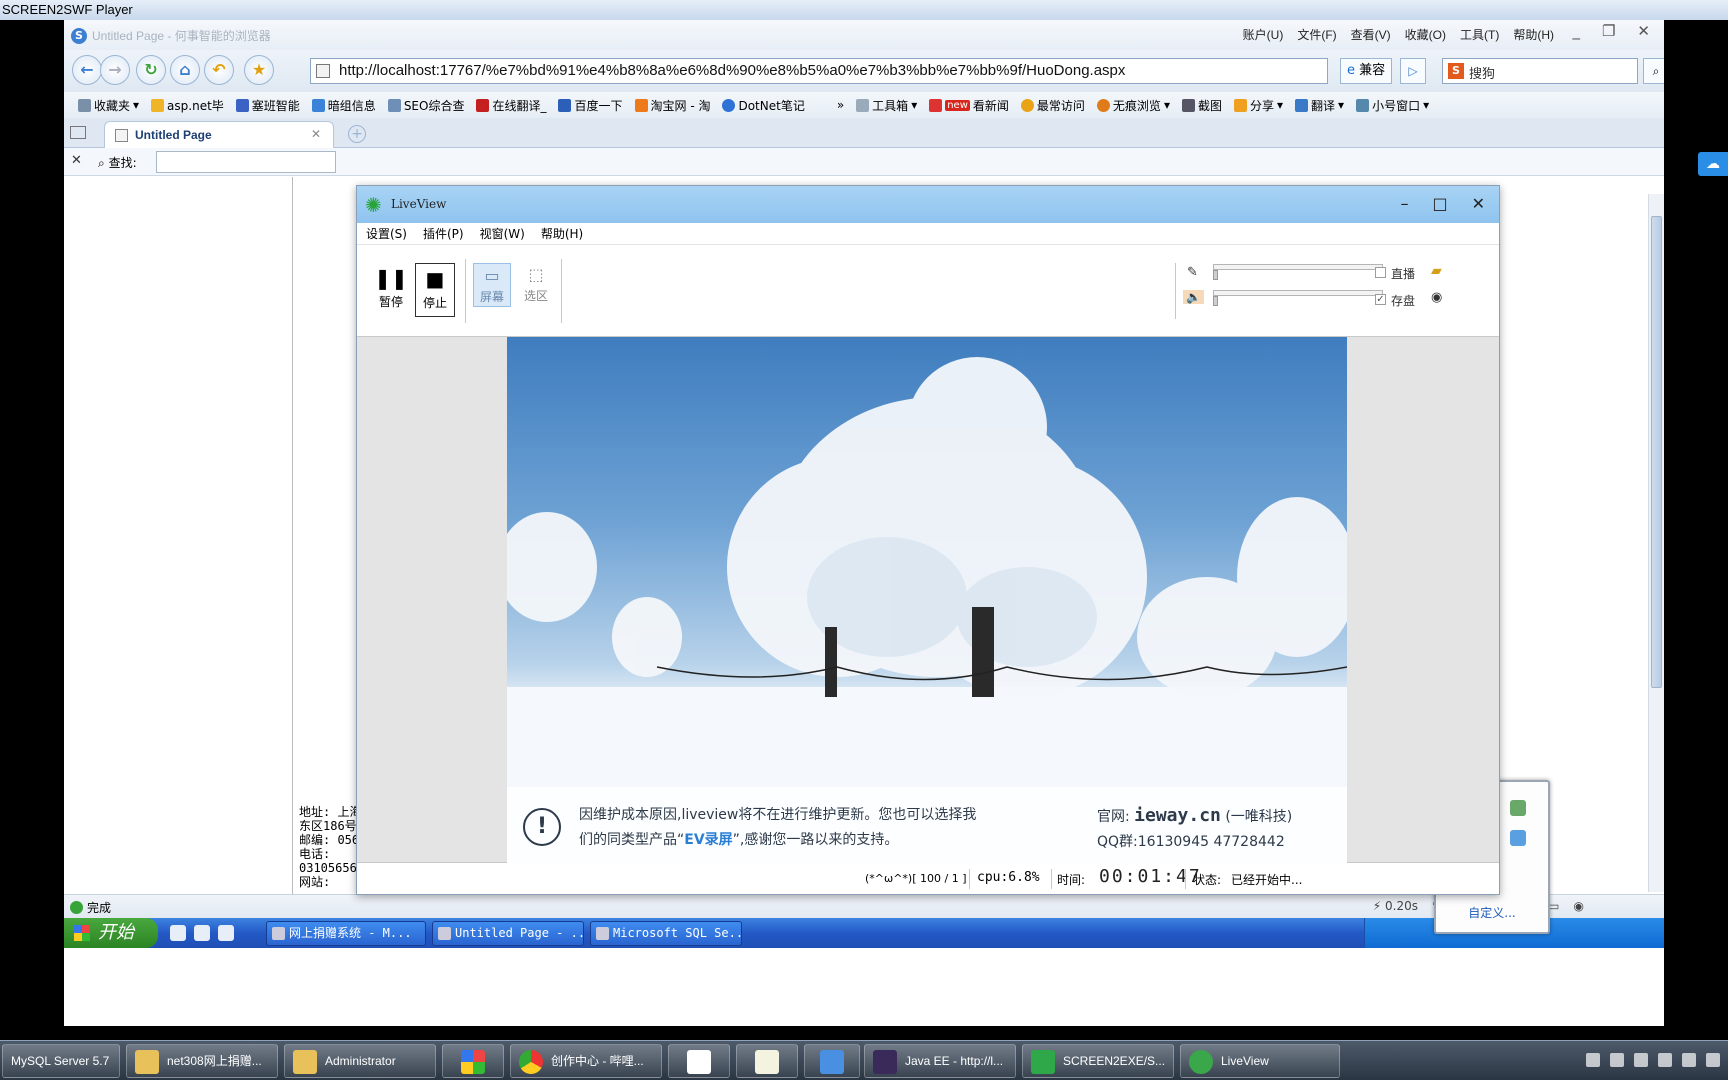 The width and height of the screenshot is (1728, 1080). I want to click on input-method-icon, so click(1713, 1060).